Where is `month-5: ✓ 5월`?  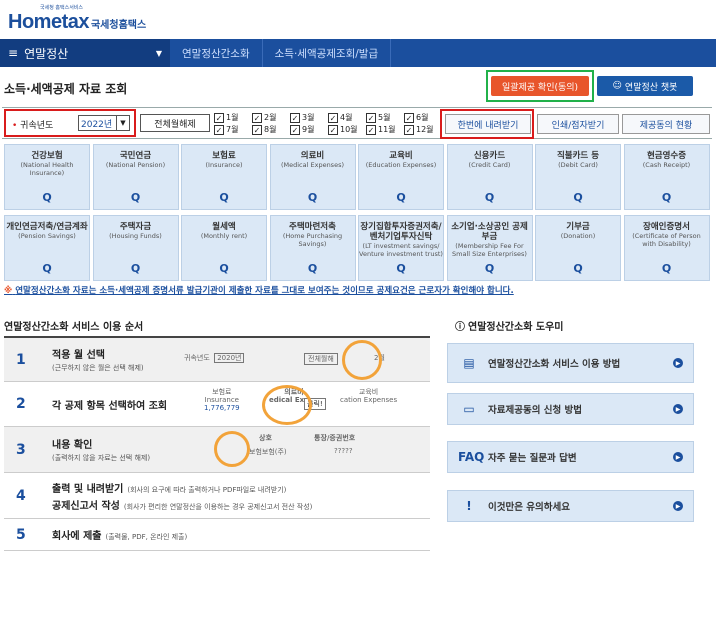 month-5: ✓ 5월 is located at coordinates (385, 117).